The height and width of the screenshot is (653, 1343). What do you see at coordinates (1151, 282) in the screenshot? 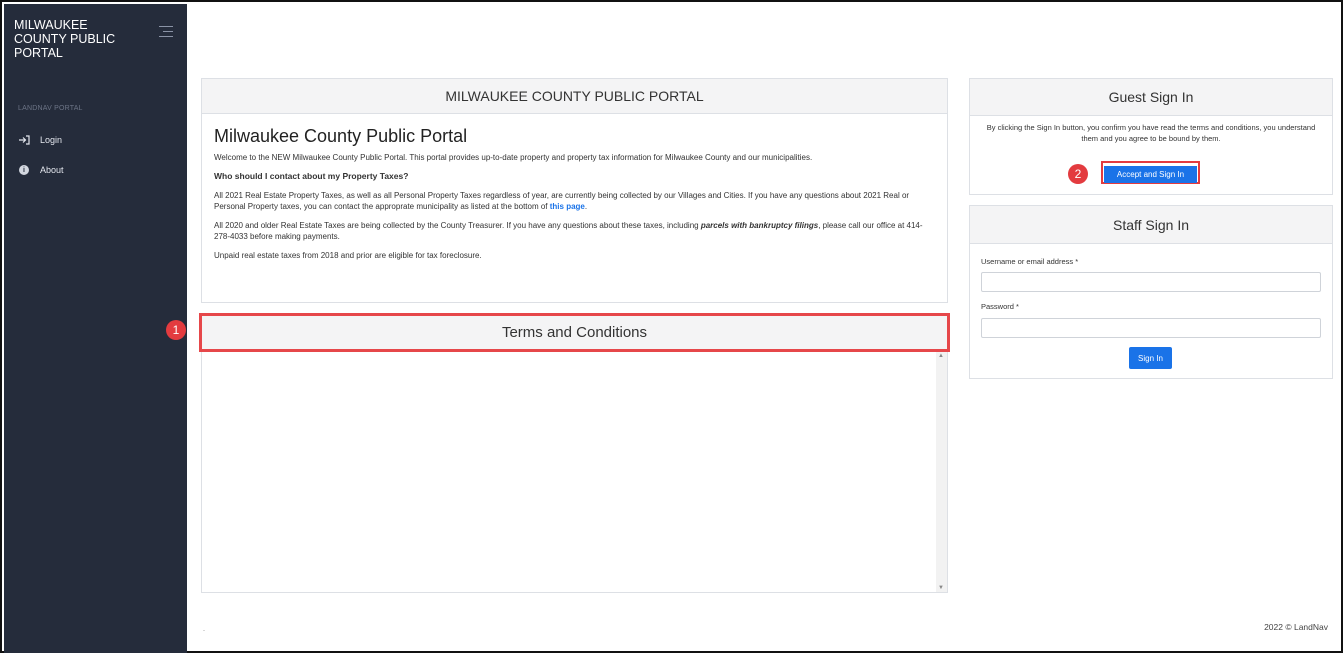
I see `username-field` at bounding box center [1151, 282].